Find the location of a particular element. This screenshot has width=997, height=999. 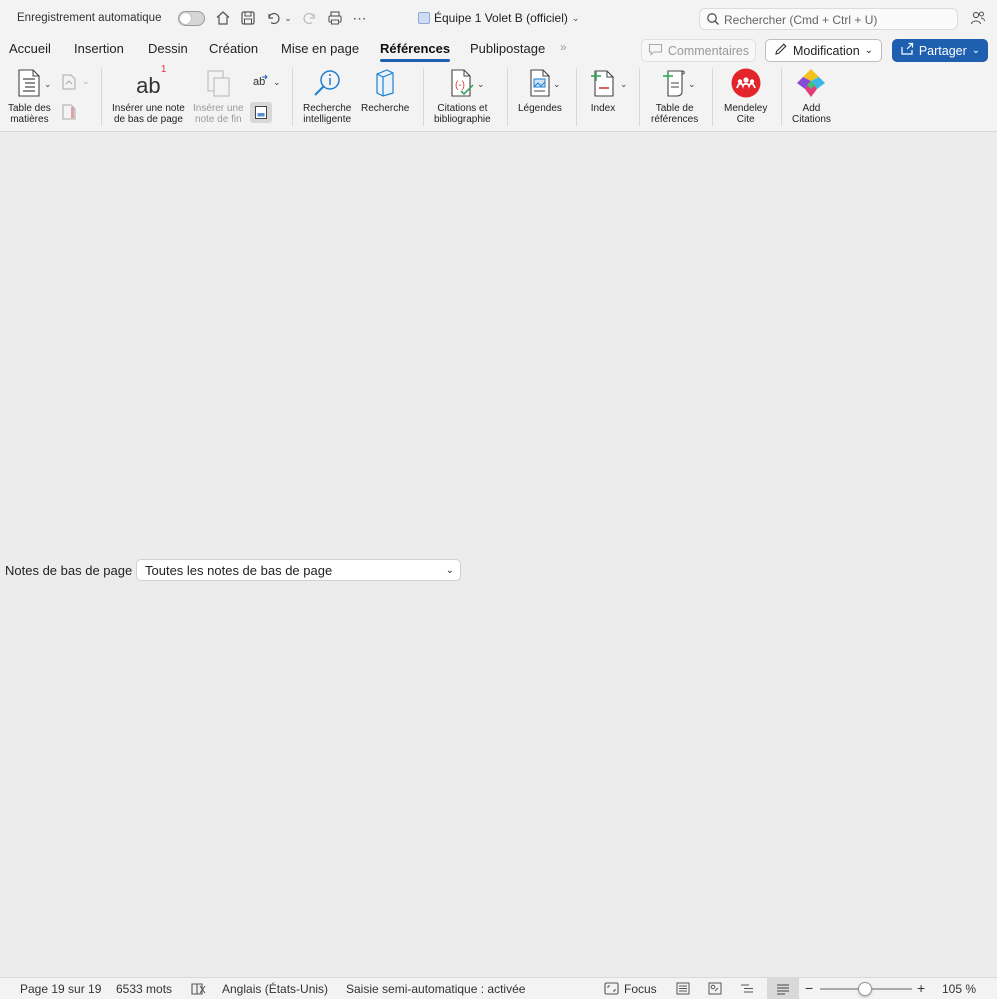

citations-label: Citations et bibliographie is located at coordinates (462, 114).